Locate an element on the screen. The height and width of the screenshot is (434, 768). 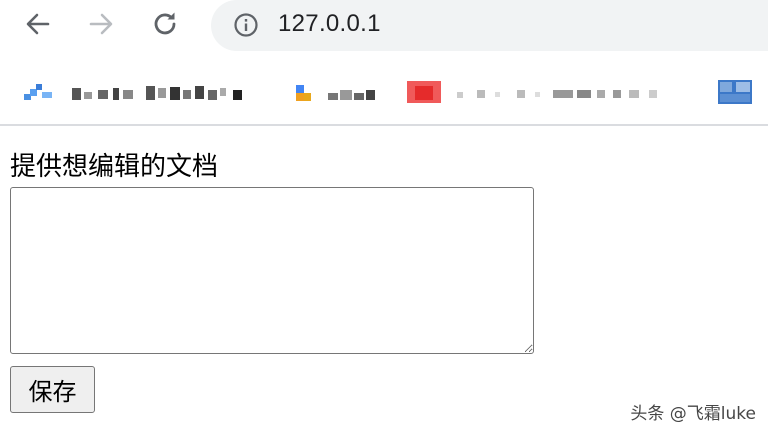
url-text: 127.0.0.1 is located at coordinates (329, 24).